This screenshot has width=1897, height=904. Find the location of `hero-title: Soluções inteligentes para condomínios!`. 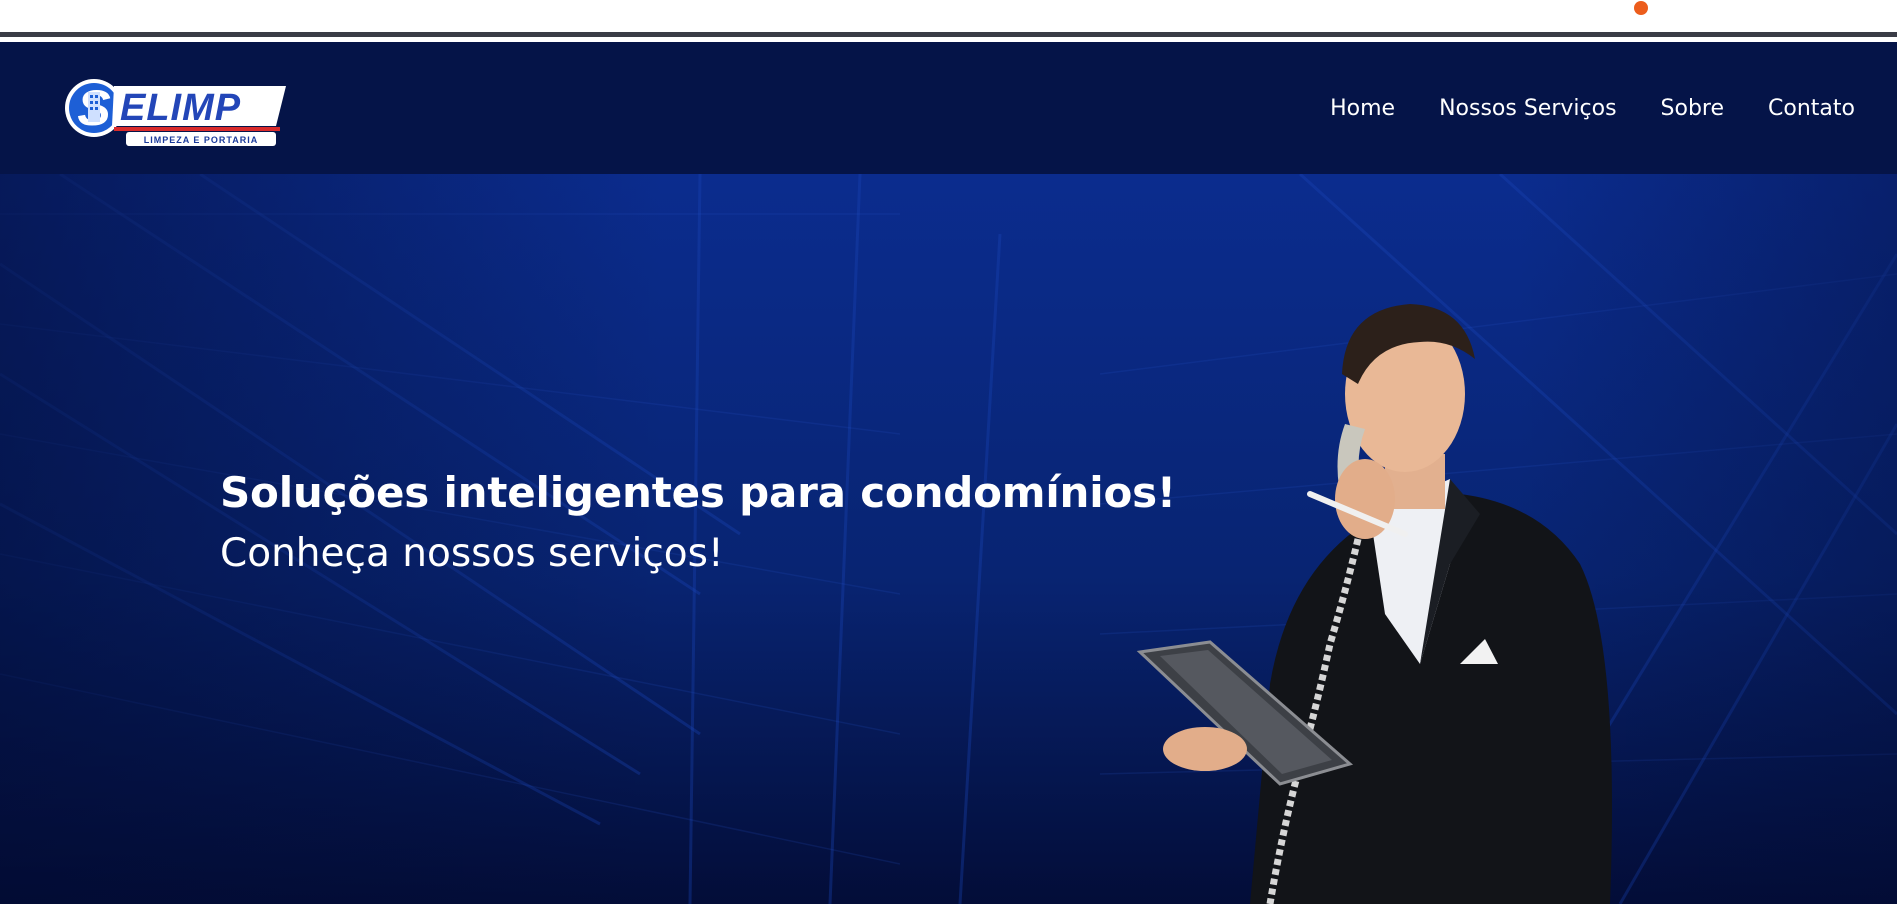

hero-title: Soluções inteligentes para condomínios! is located at coordinates (698, 492).